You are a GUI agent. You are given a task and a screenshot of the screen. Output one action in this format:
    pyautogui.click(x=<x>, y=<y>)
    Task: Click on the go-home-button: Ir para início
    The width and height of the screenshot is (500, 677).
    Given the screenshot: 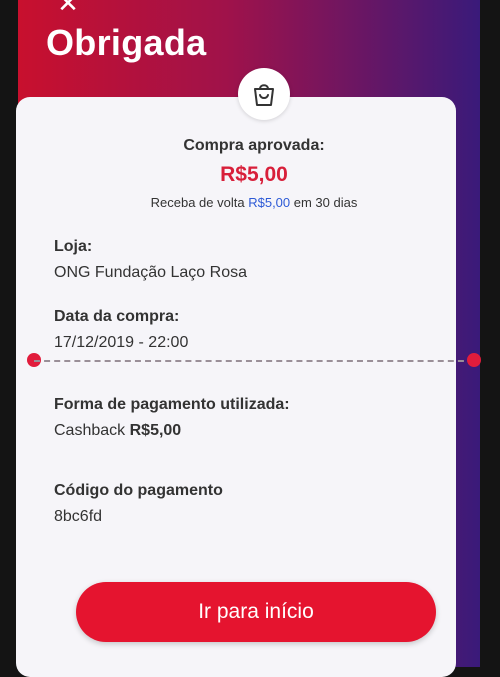 What is the action you would take?
    pyautogui.click(x=256, y=612)
    